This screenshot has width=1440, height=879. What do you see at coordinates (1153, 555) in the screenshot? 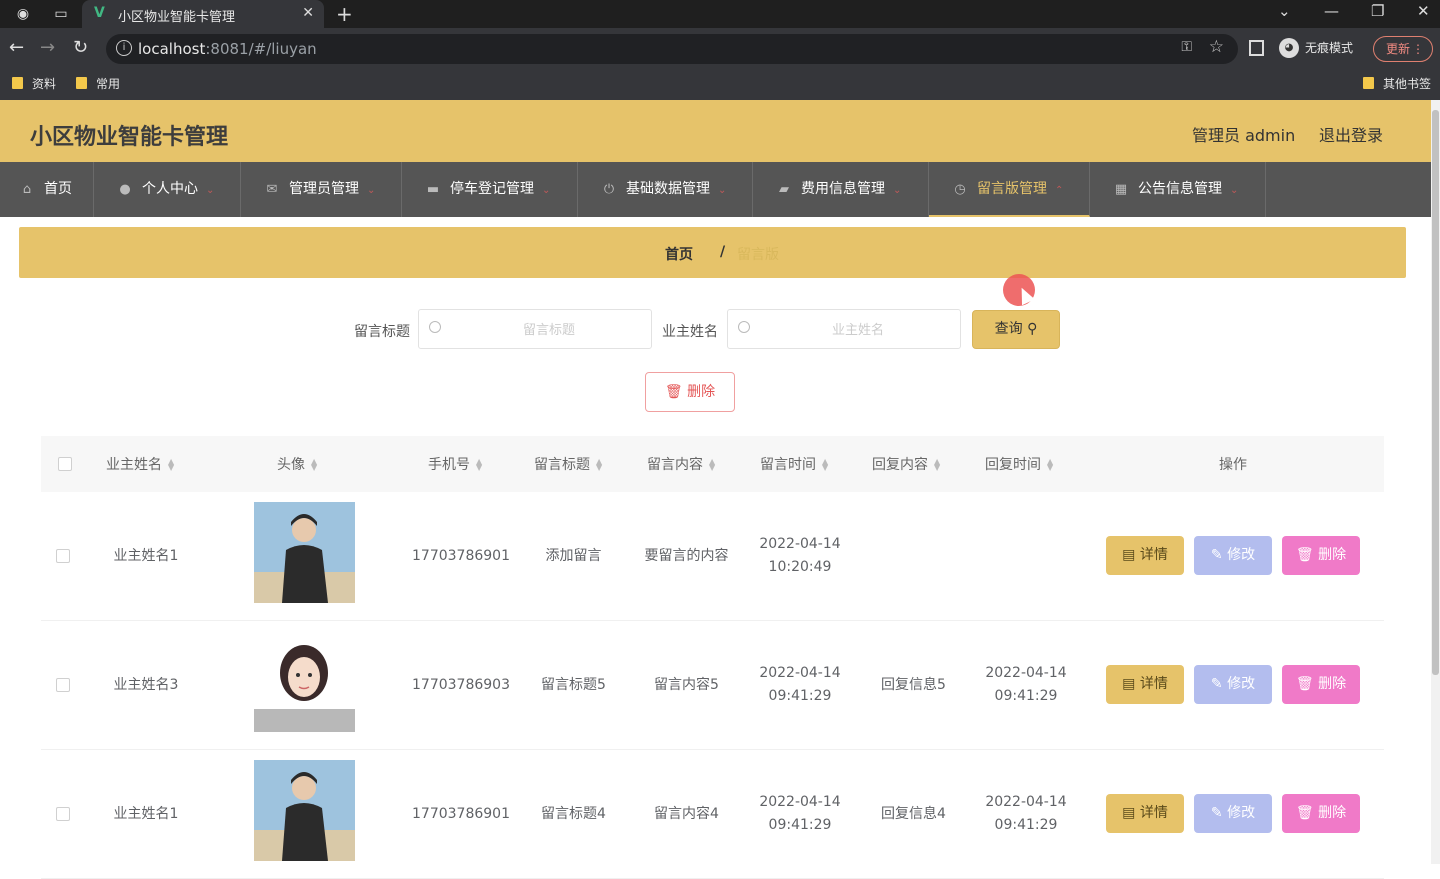
I see `detail-label: 详情` at bounding box center [1153, 555].